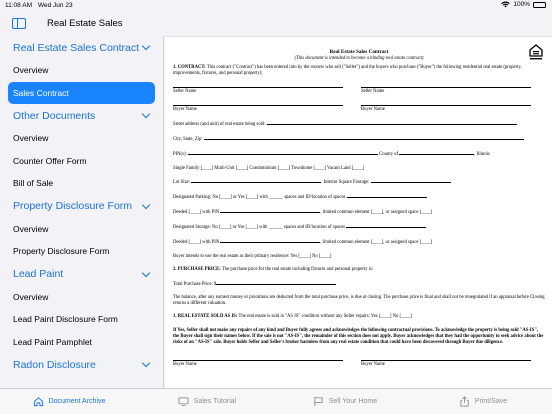 This screenshot has height=414, width=552. What do you see at coordinates (359, 91) in the screenshot?
I see `seller-signature-row: Seller Name Seller Name` at bounding box center [359, 91].